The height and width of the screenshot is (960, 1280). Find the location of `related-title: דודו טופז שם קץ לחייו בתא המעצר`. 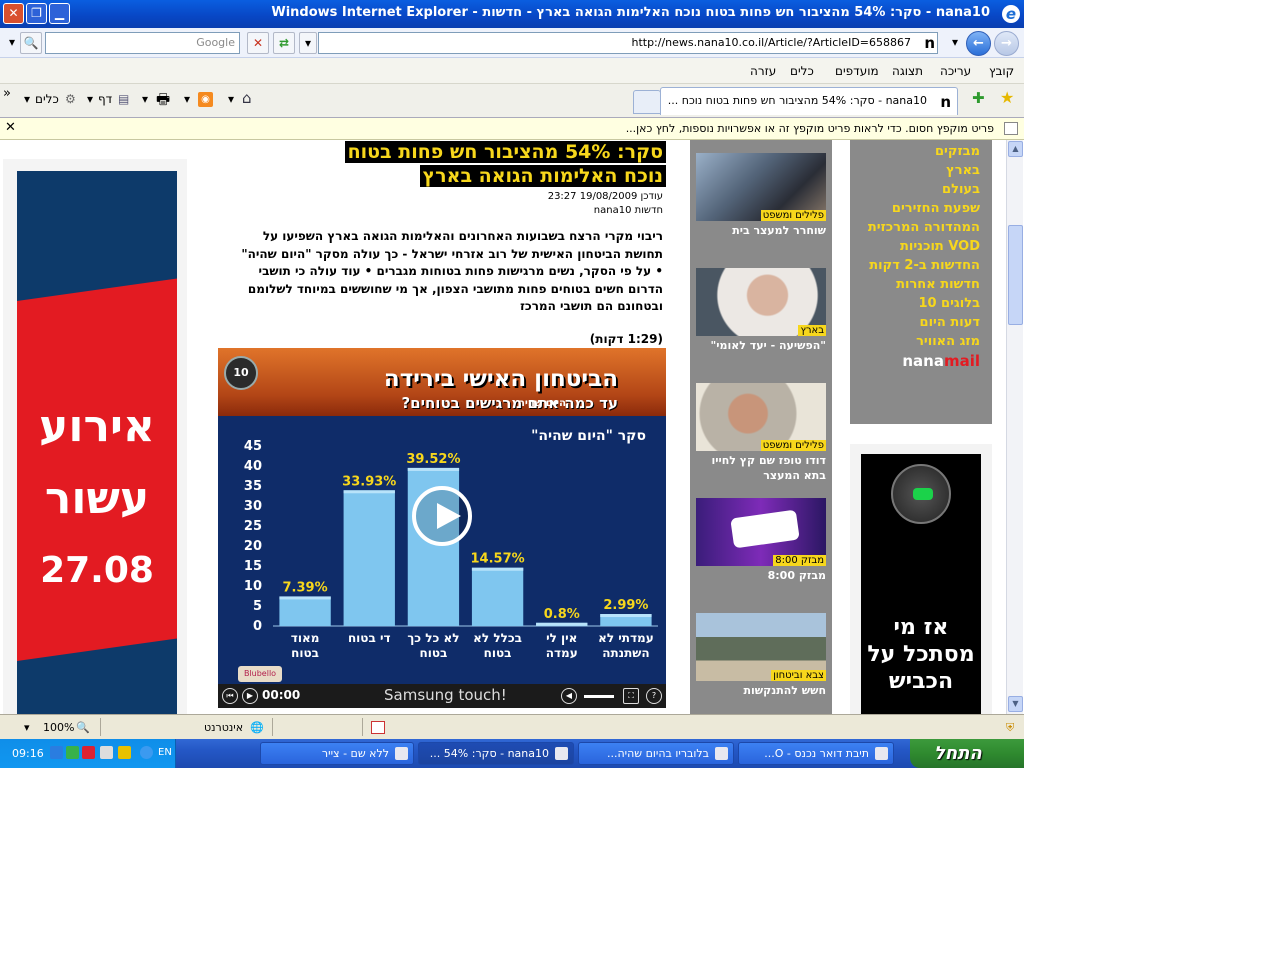

related-title: דודו טופז שם קץ לחייו בתא המעצר is located at coordinates (761, 468).